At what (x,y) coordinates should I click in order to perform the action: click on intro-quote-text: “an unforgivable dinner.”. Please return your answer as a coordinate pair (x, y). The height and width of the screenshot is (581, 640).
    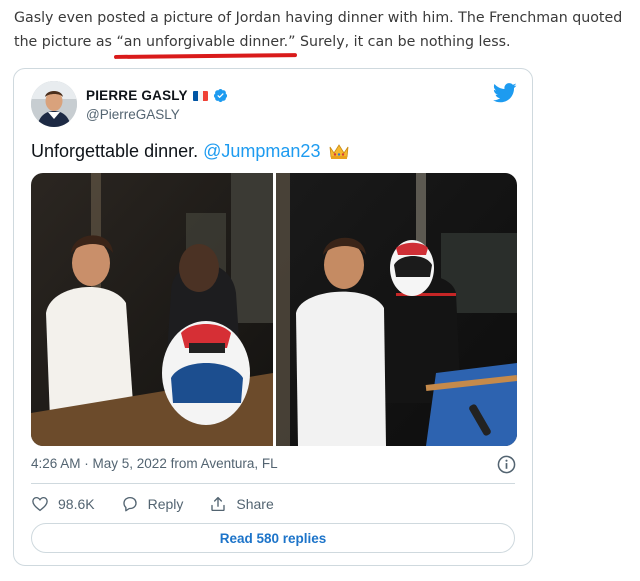
    Looking at the image, I should click on (206, 42).